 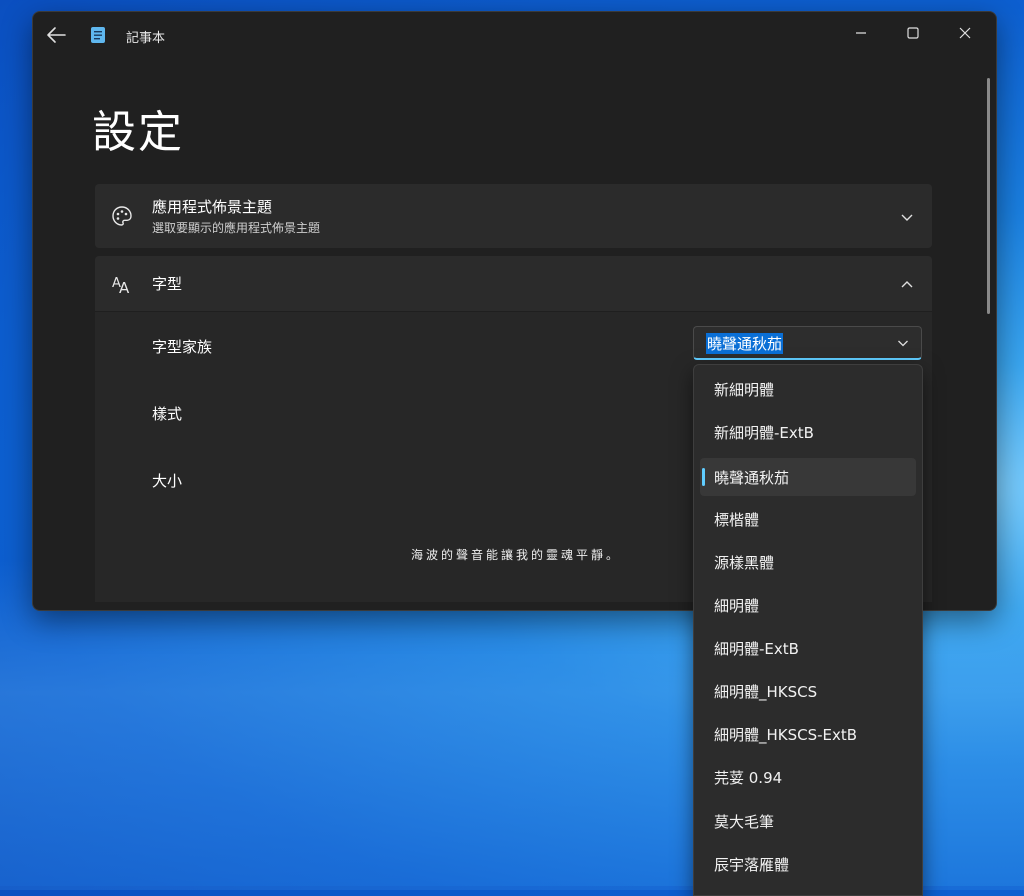 What do you see at coordinates (236, 228) in the screenshot?
I see `app-theme-subtitle: 選取要顯示的應用程式佈景主題` at bounding box center [236, 228].